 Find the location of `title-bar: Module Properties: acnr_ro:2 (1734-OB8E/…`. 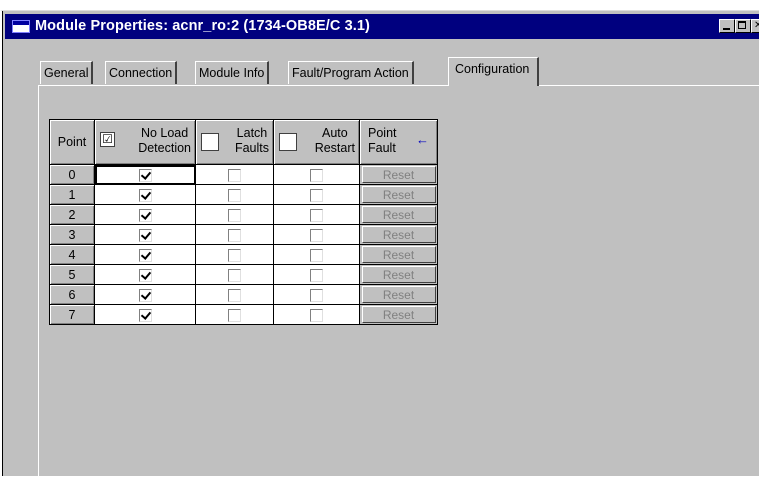

title-bar: Module Properties: acnr_ro:2 (1734-OB8E/… is located at coordinates (382, 26).